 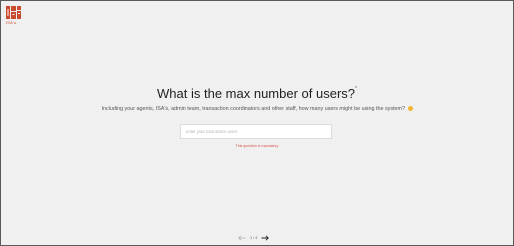 I want to click on arrow-right-icon, so click(x=265, y=238).